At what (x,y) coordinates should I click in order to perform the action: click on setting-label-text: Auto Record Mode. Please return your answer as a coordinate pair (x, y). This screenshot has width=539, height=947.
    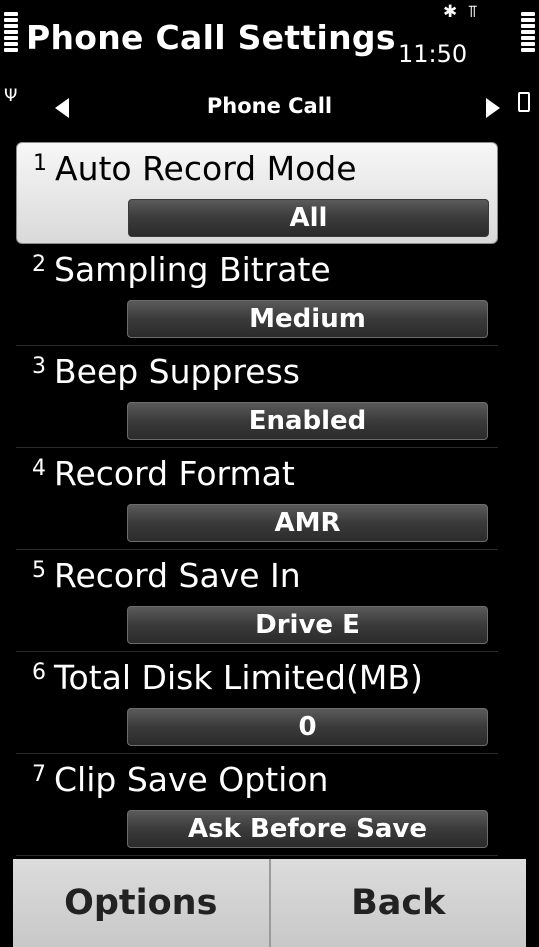
    Looking at the image, I should click on (206, 168).